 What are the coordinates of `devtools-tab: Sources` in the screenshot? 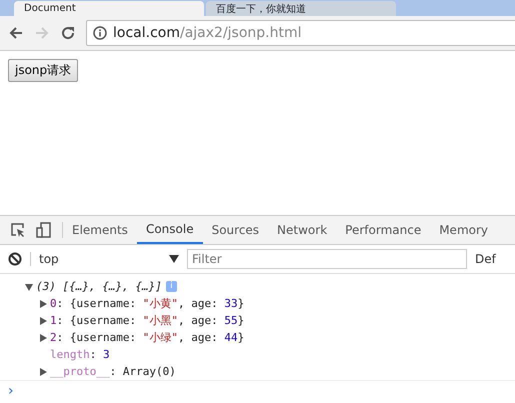 It's located at (235, 230).